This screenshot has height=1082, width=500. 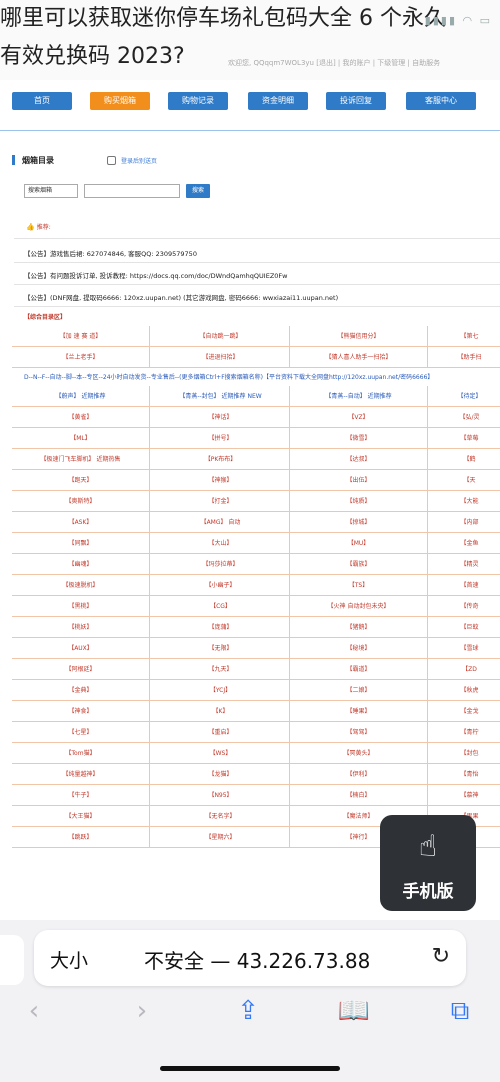 What do you see at coordinates (464, 417) in the screenshot?
I see `table-cell-link: 【弘/灵` at bounding box center [464, 417].